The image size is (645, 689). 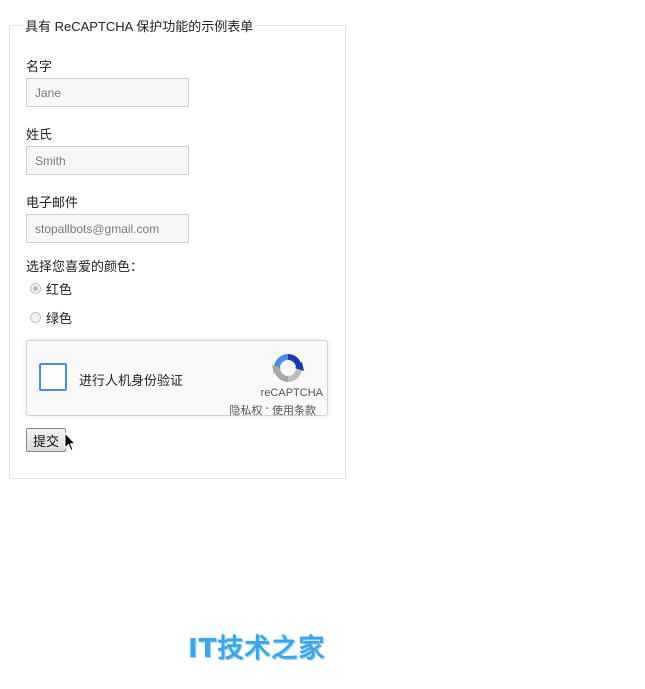 What do you see at coordinates (52, 202) in the screenshot?
I see `email-label: 电子邮件` at bounding box center [52, 202].